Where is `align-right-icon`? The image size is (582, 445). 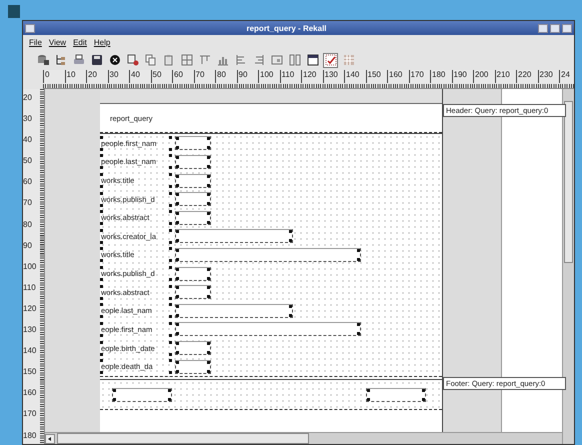
align-right-icon is located at coordinates (258, 60).